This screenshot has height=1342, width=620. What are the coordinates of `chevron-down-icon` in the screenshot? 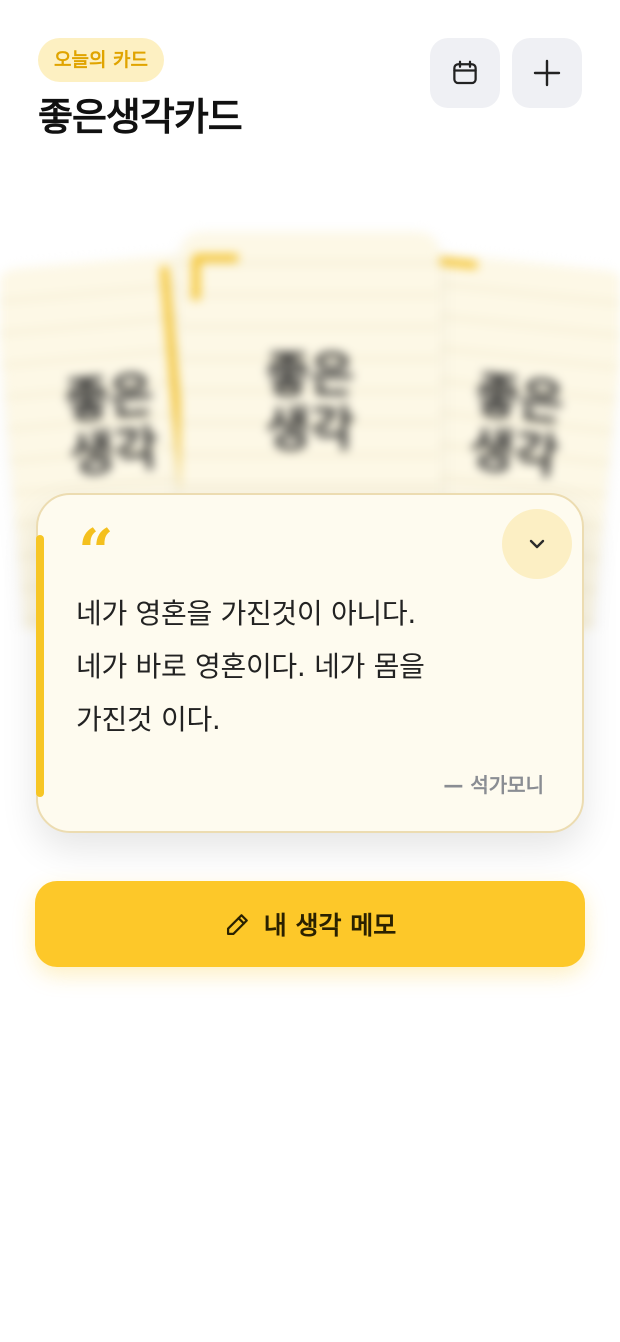 It's located at (537, 544).